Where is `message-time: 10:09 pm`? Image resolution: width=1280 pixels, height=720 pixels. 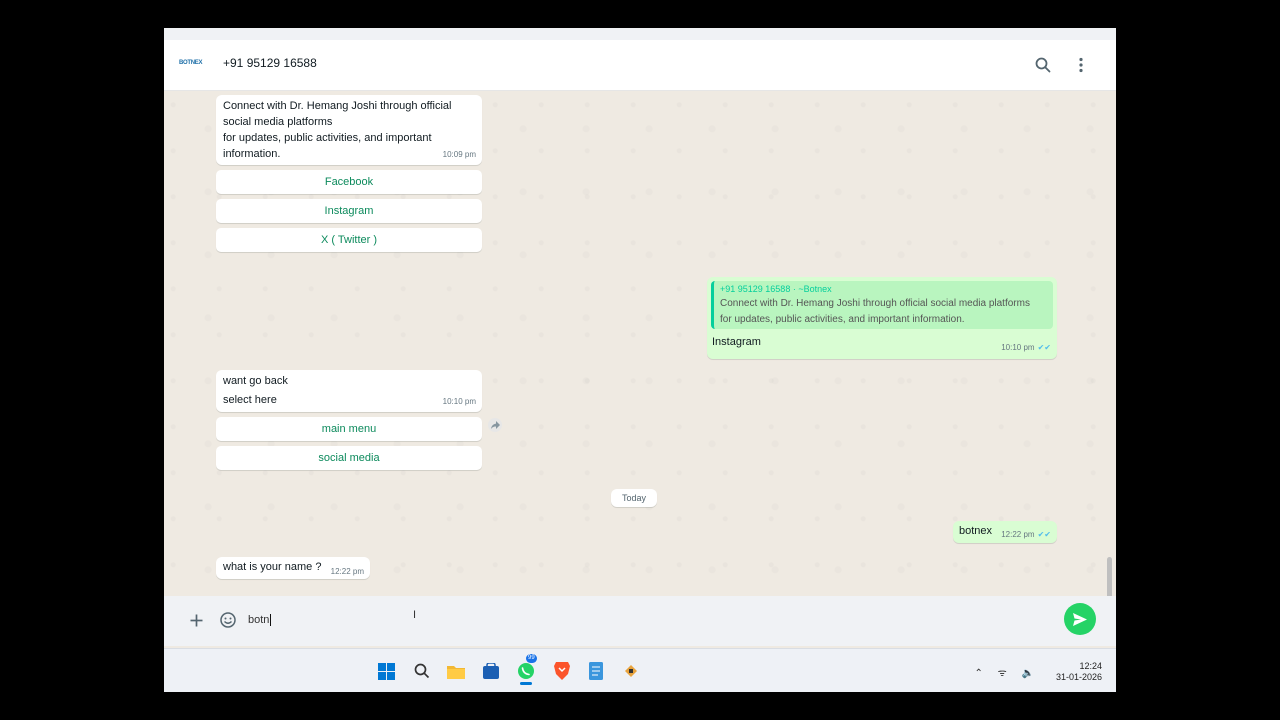 message-time: 10:09 pm is located at coordinates (459, 154).